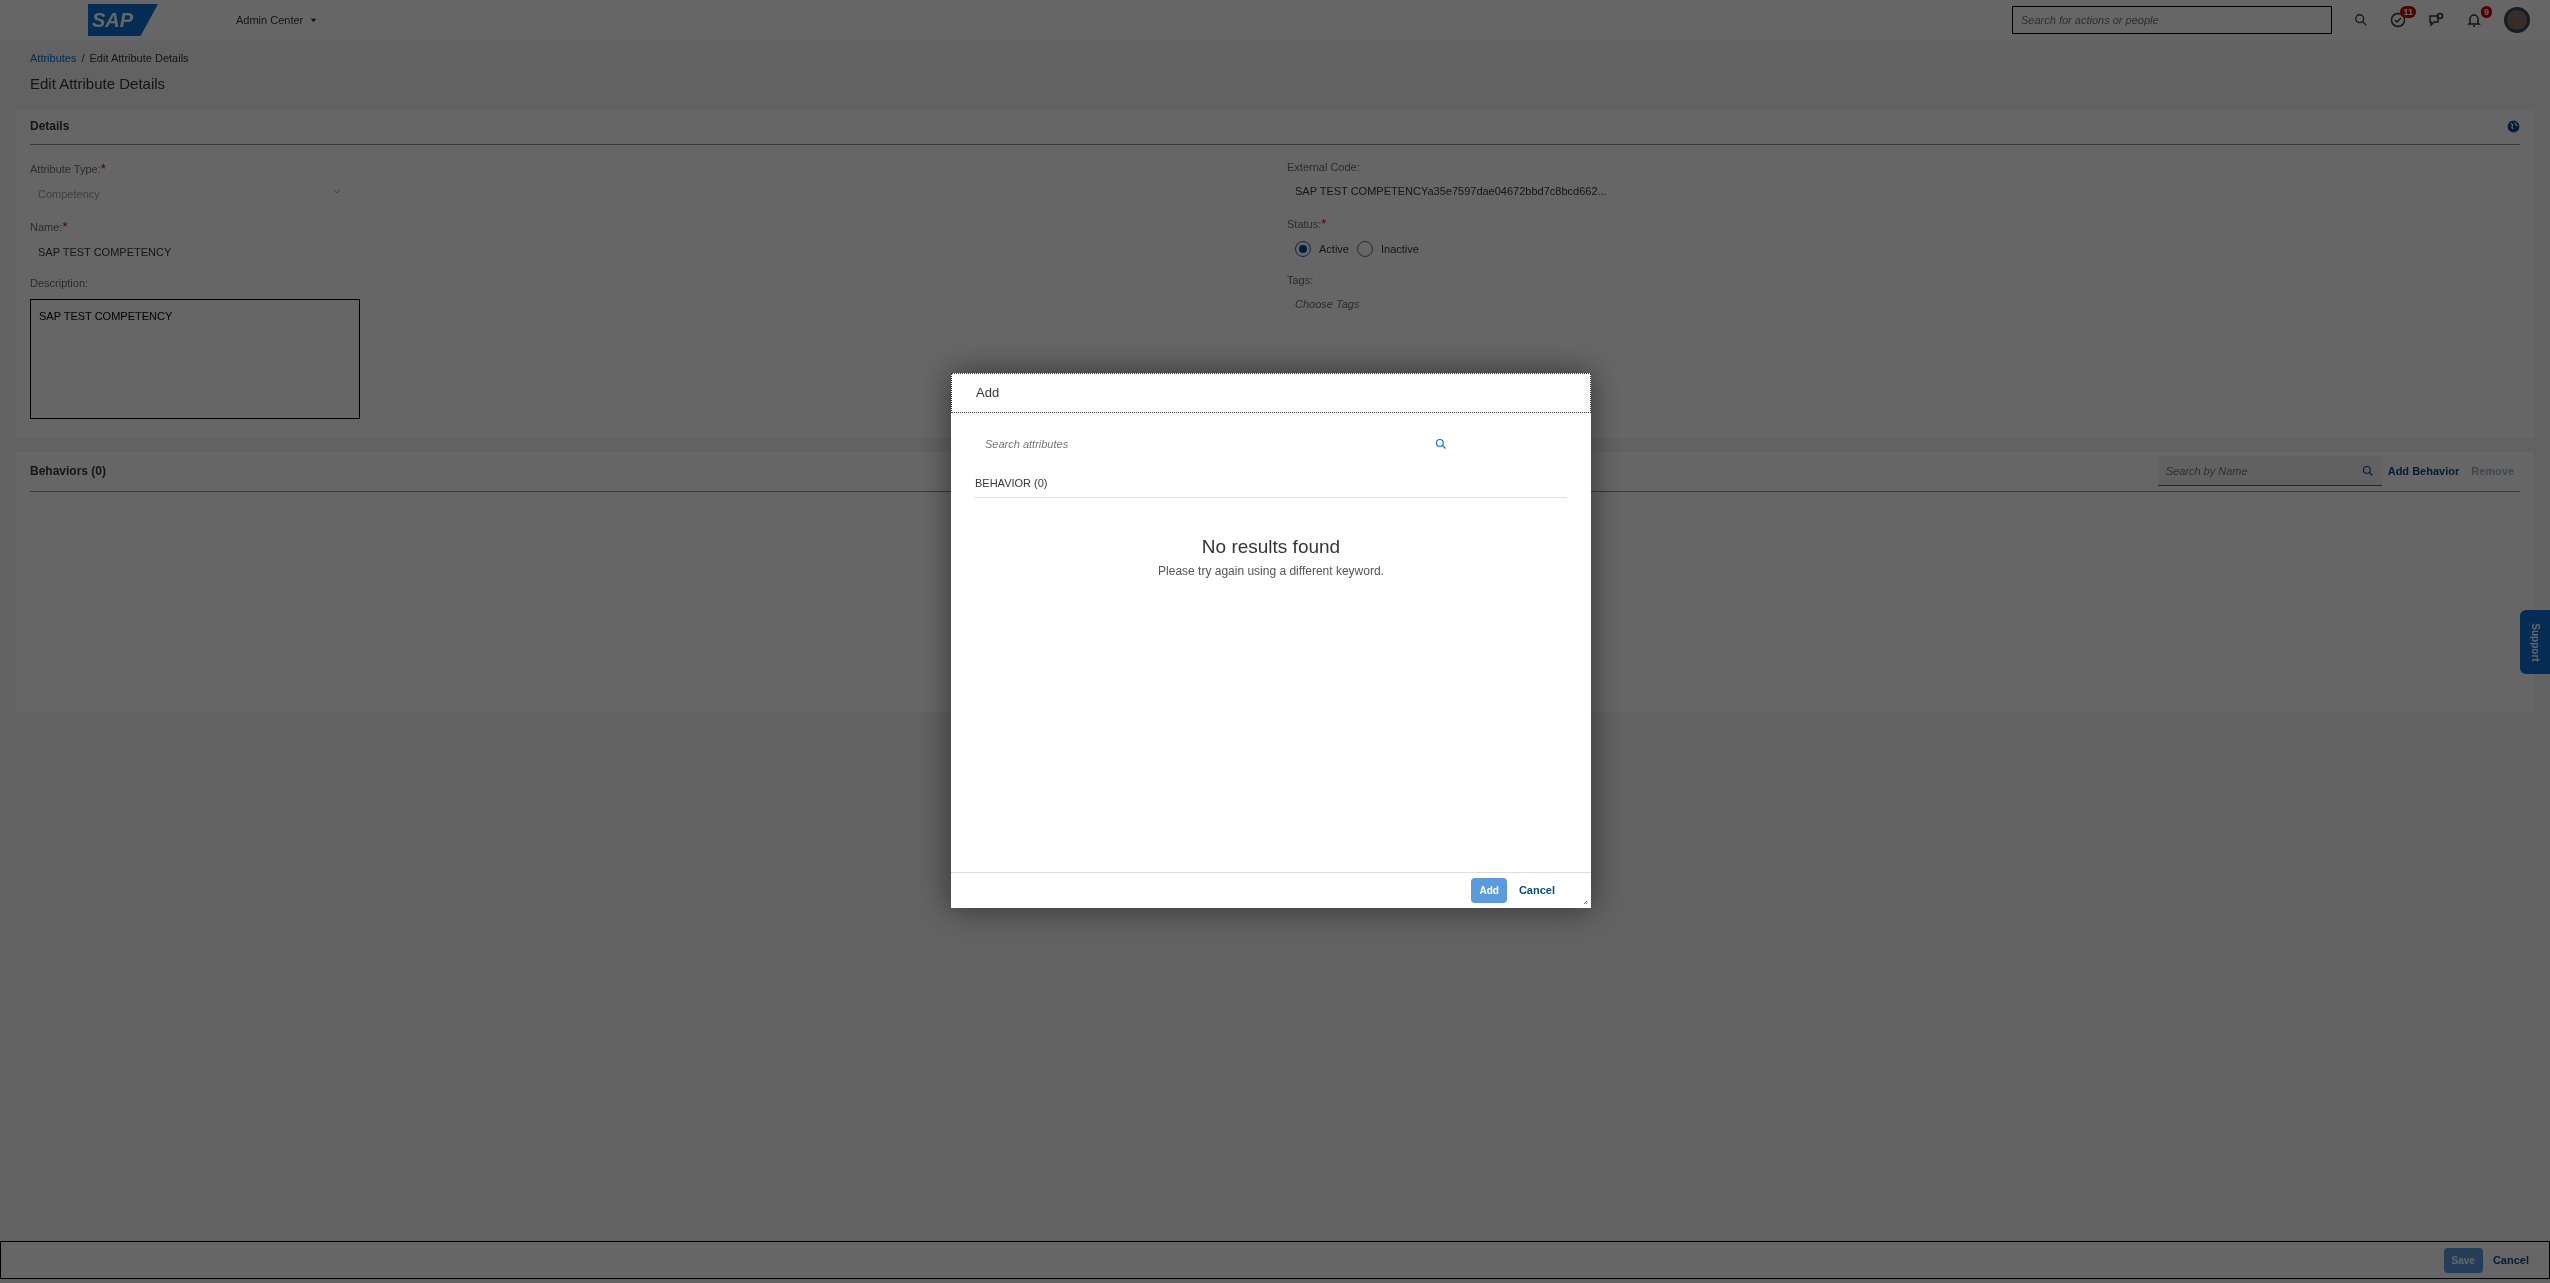 Image resolution: width=2550 pixels, height=1283 pixels. I want to click on page-title: Edit Attribute Details, so click(98, 83).